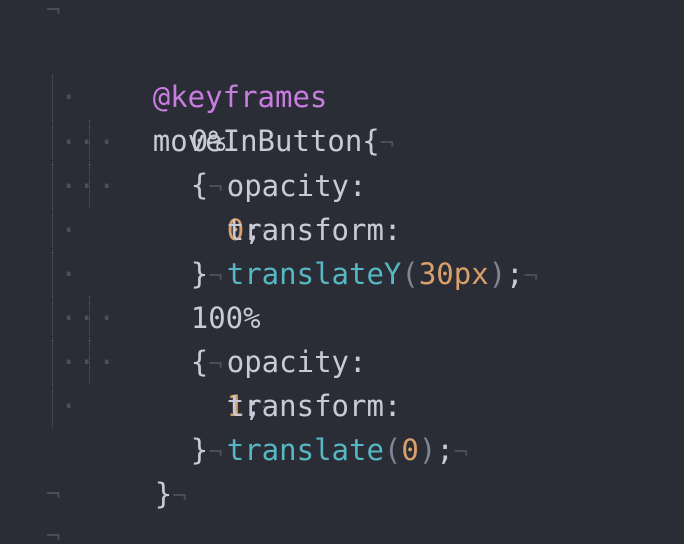  I want to click on code-line-empty-top: ¬, so click(342, 16).